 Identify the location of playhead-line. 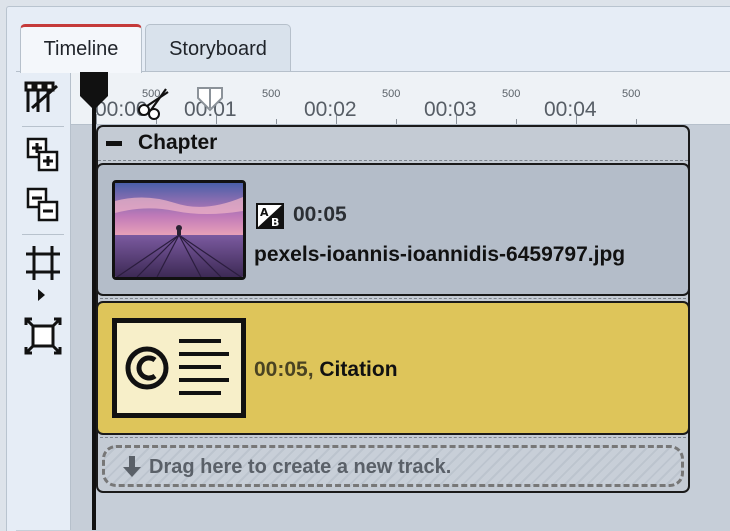
(94, 310).